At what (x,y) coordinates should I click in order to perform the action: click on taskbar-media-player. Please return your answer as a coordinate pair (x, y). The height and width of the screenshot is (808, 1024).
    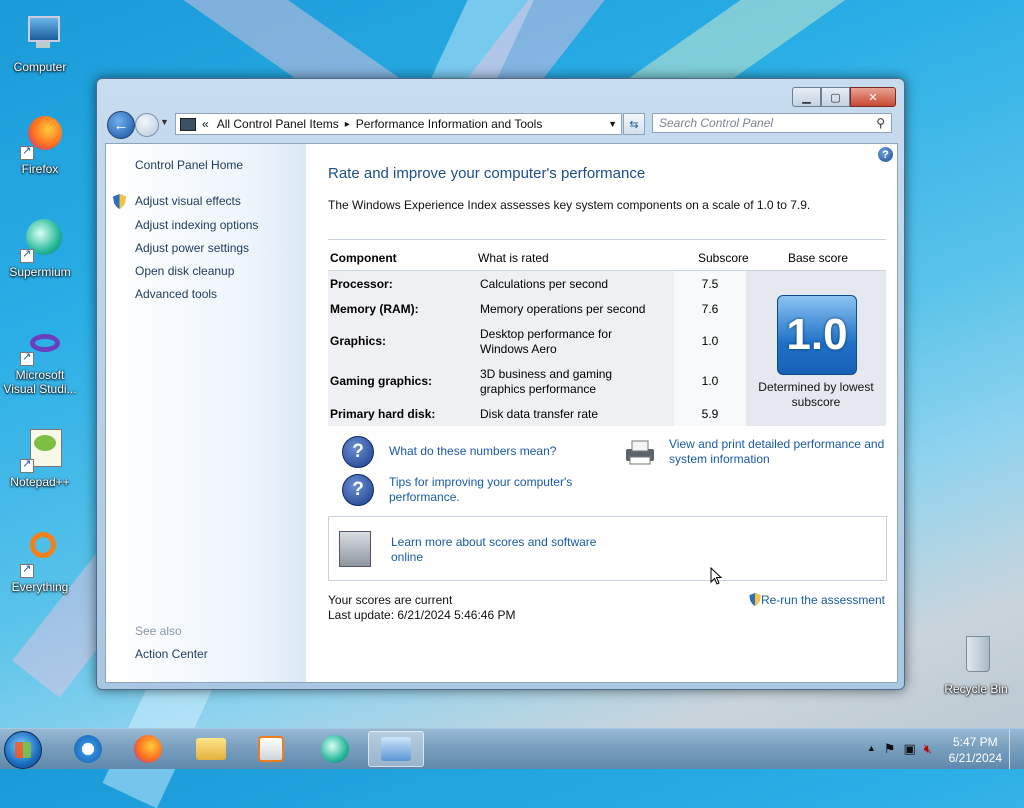
    Looking at the image, I should click on (271, 749).